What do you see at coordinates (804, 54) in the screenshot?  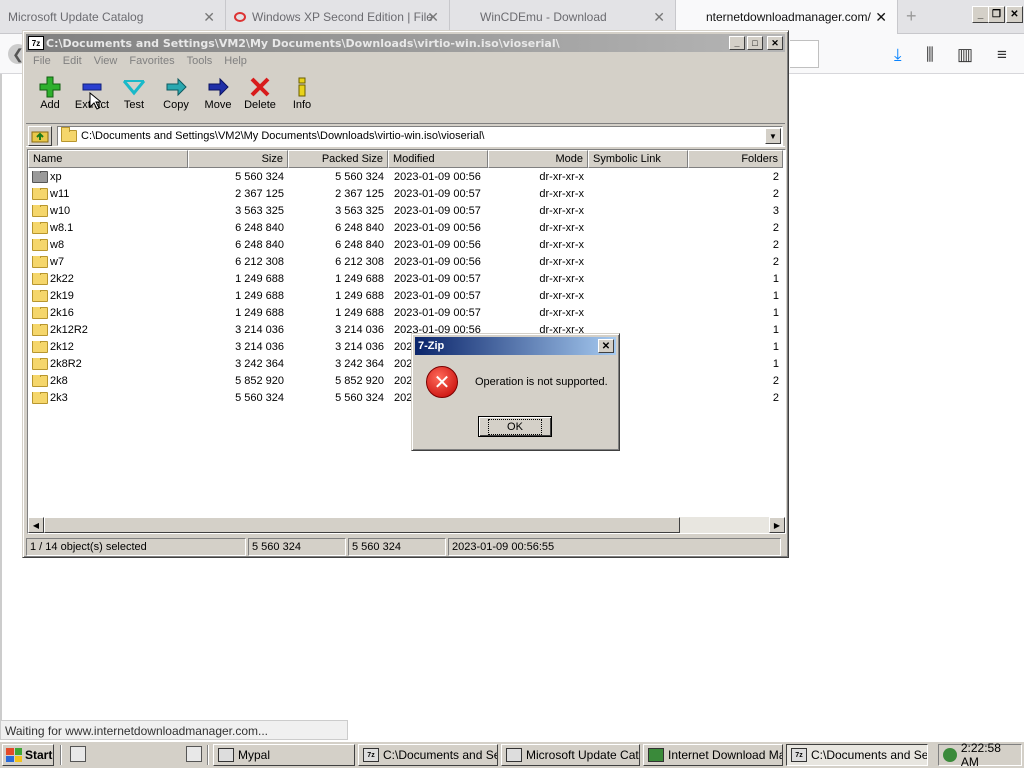 I see `url-bar` at bounding box center [804, 54].